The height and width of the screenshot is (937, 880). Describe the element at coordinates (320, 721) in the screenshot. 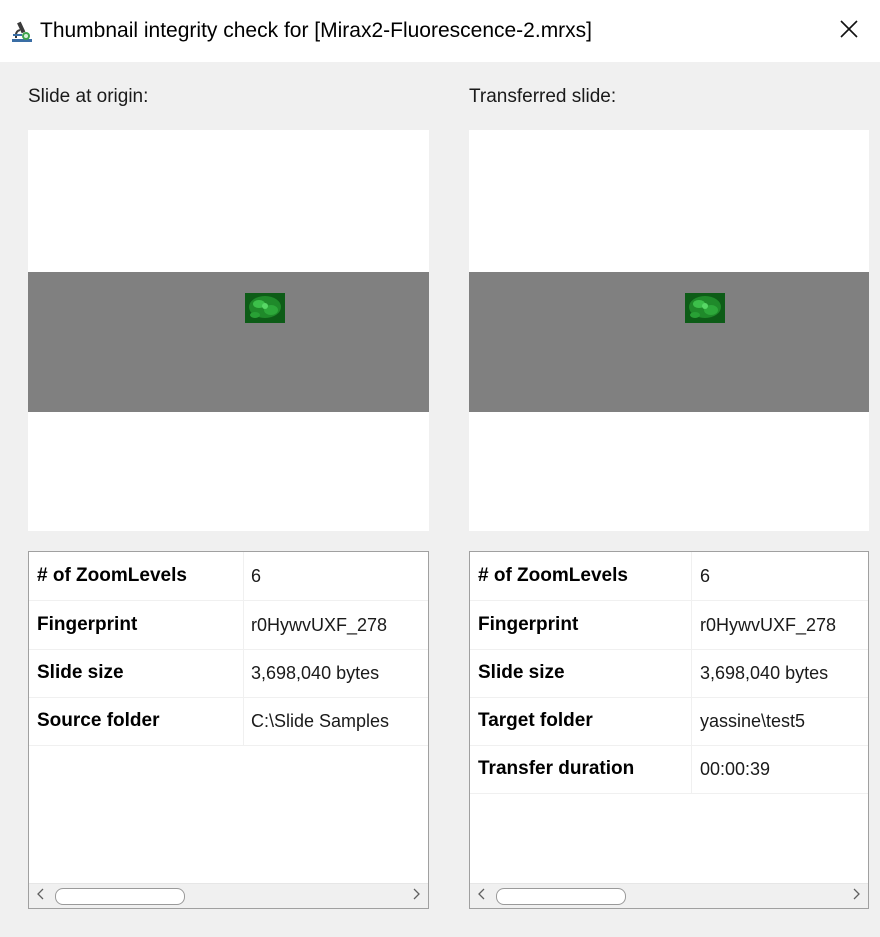

I see `property-value: C:\Slide Samples` at that location.